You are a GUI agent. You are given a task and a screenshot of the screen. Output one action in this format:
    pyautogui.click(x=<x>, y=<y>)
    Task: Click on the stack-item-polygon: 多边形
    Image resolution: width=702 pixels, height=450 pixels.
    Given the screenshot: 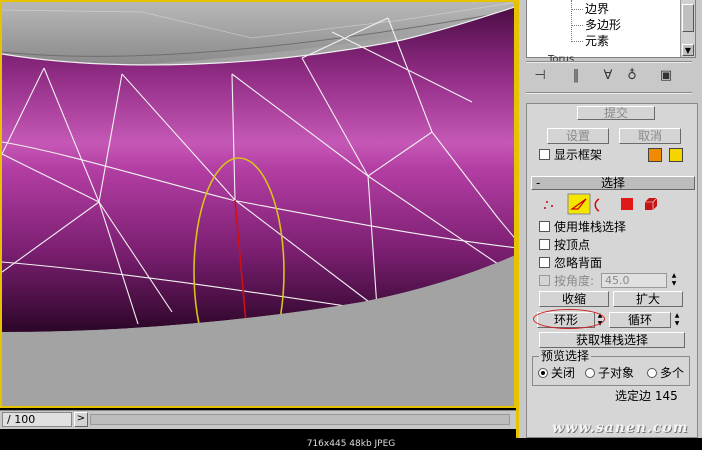 What is the action you would take?
    pyautogui.click(x=603, y=25)
    